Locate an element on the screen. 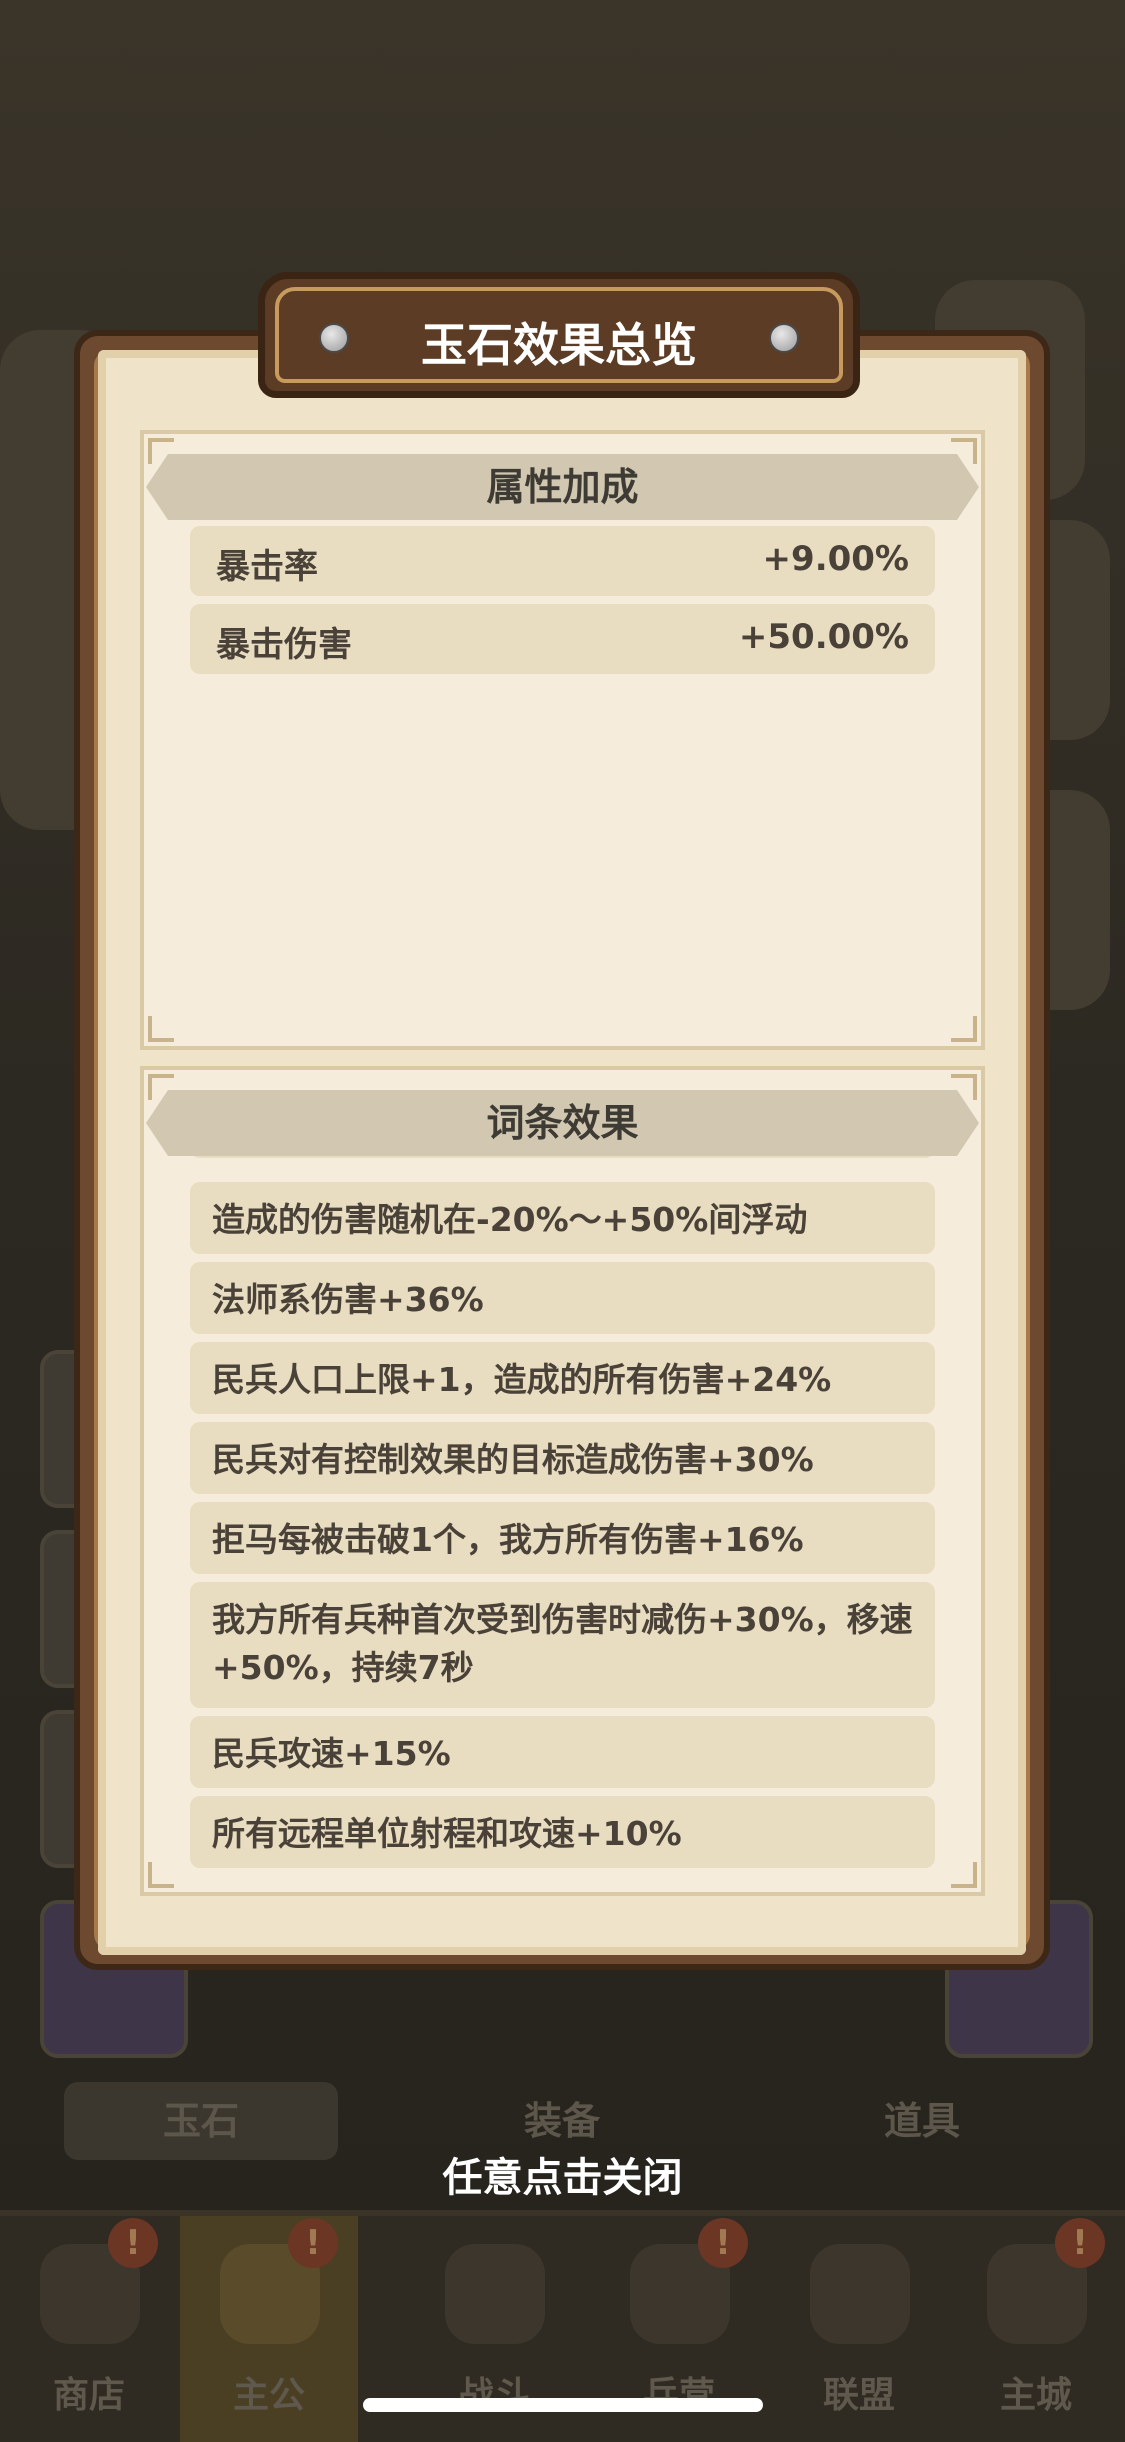  effect-row: 造成的伤害随机在-20%～+50%间浮动 is located at coordinates (562, 1218).